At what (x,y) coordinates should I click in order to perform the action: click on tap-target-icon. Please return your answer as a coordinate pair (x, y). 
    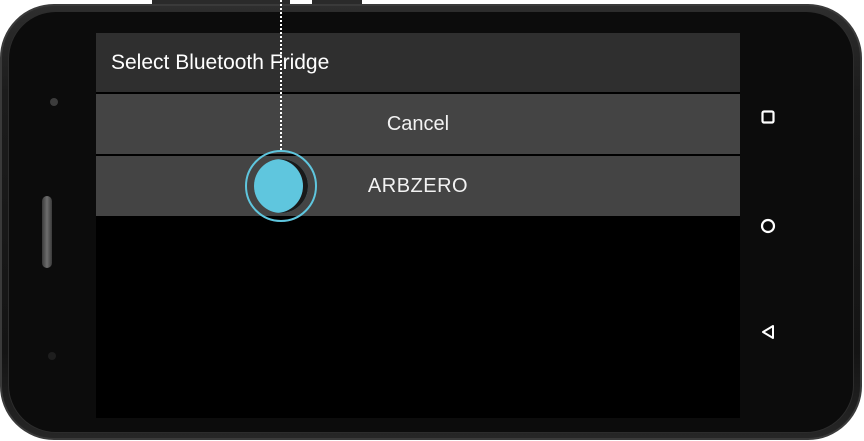
    Looking at the image, I should click on (281, 186).